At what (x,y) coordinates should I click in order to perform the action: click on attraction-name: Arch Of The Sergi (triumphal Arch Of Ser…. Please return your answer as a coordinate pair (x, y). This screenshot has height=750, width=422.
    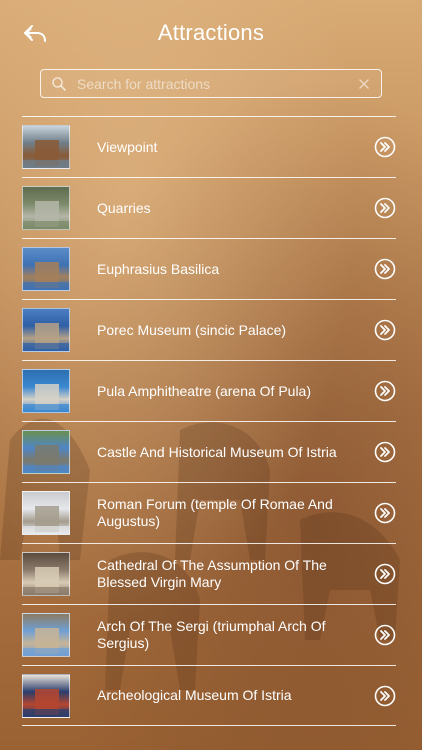
    Looking at the image, I should click on (211, 634).